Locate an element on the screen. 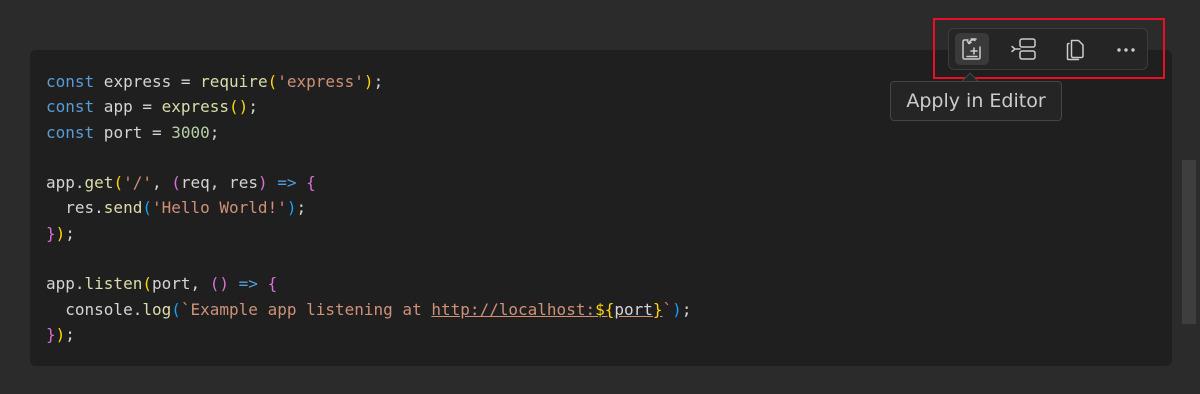 The height and width of the screenshot is (394, 1200). code-token: req, res is located at coordinates (219, 183).